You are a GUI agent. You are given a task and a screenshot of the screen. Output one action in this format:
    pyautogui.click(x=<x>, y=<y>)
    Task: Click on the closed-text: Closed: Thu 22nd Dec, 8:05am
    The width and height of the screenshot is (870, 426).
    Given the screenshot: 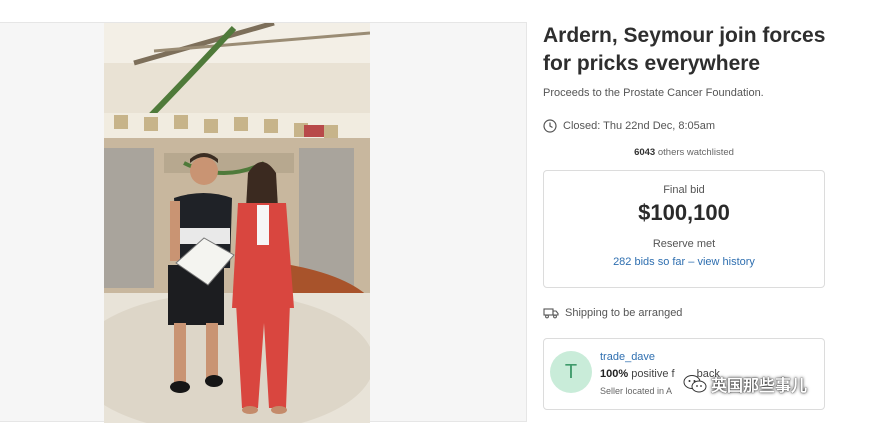 What is the action you would take?
    pyautogui.click(x=639, y=126)
    